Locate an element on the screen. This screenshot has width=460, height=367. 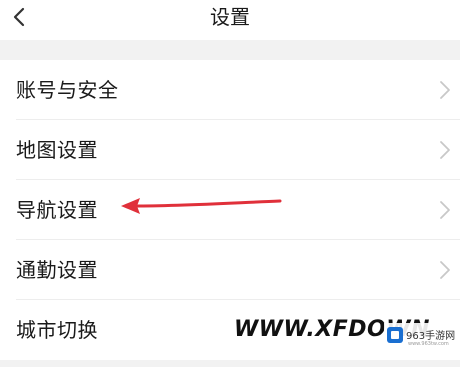
settings-item-label: 导航设置 is located at coordinates (57, 210).